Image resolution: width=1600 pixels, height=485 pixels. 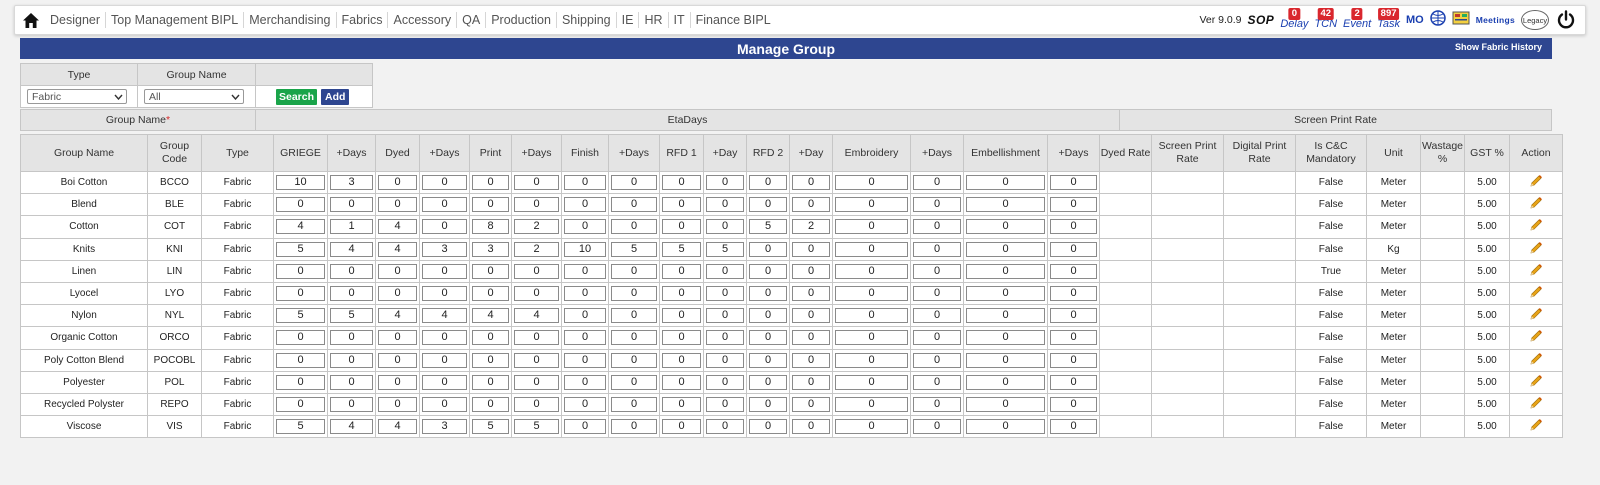 What do you see at coordinates (297, 96) in the screenshot?
I see `search-button: Search` at bounding box center [297, 96].